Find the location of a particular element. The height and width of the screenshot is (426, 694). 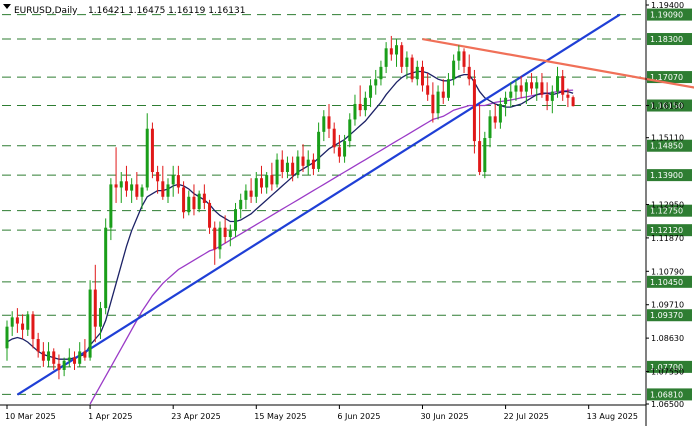

level-price-label: 1.14850 is located at coordinates (666, 146).